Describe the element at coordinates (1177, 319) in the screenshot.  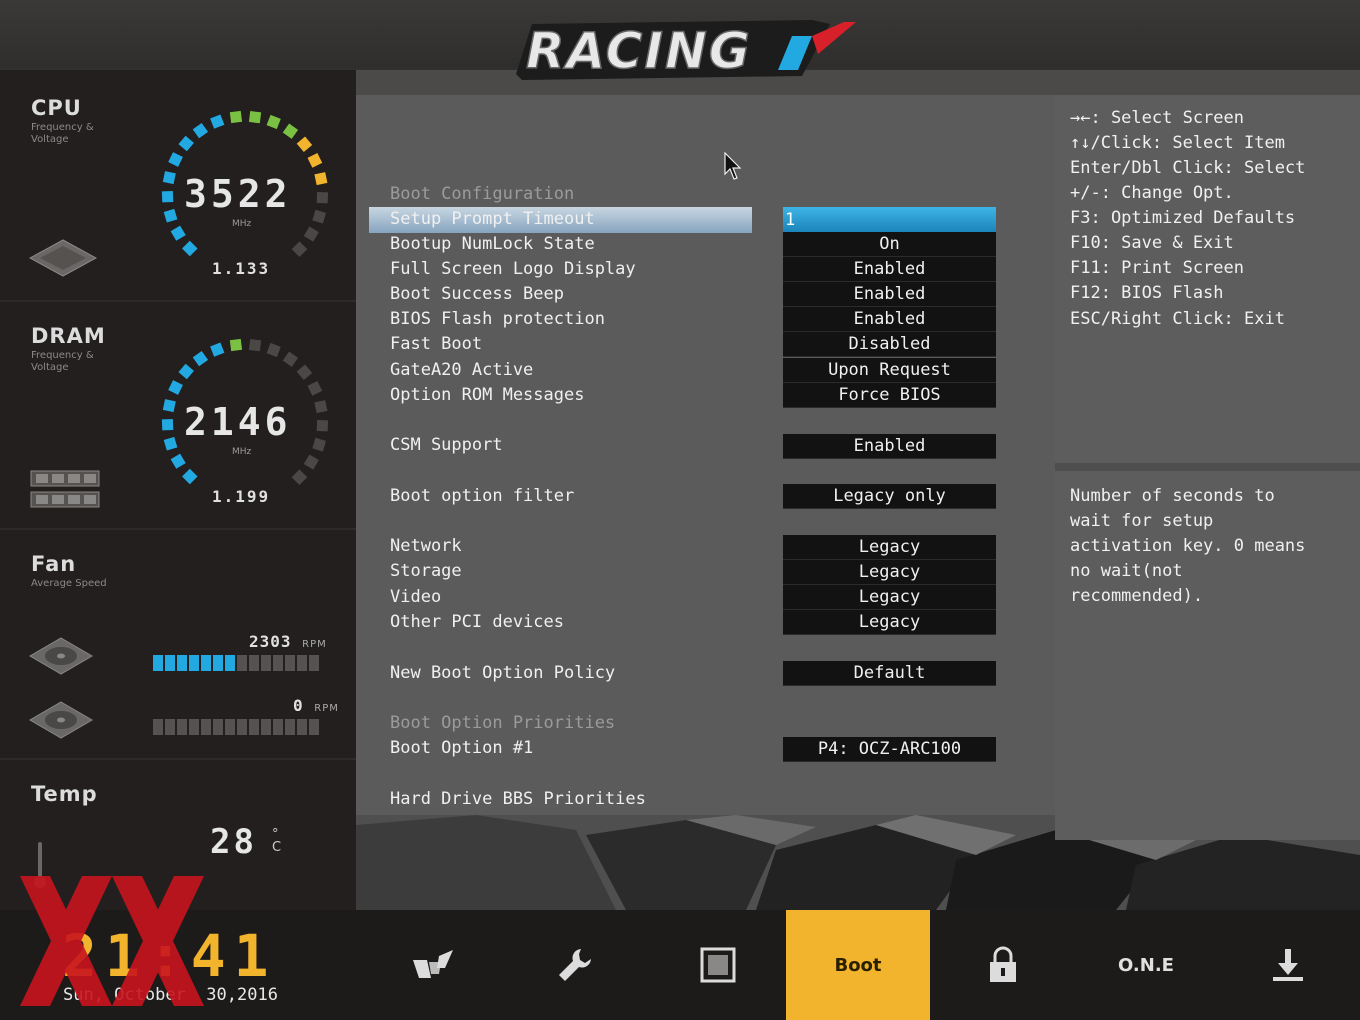
I see `help-key-exit: ESC/Right Click: Exit` at that location.